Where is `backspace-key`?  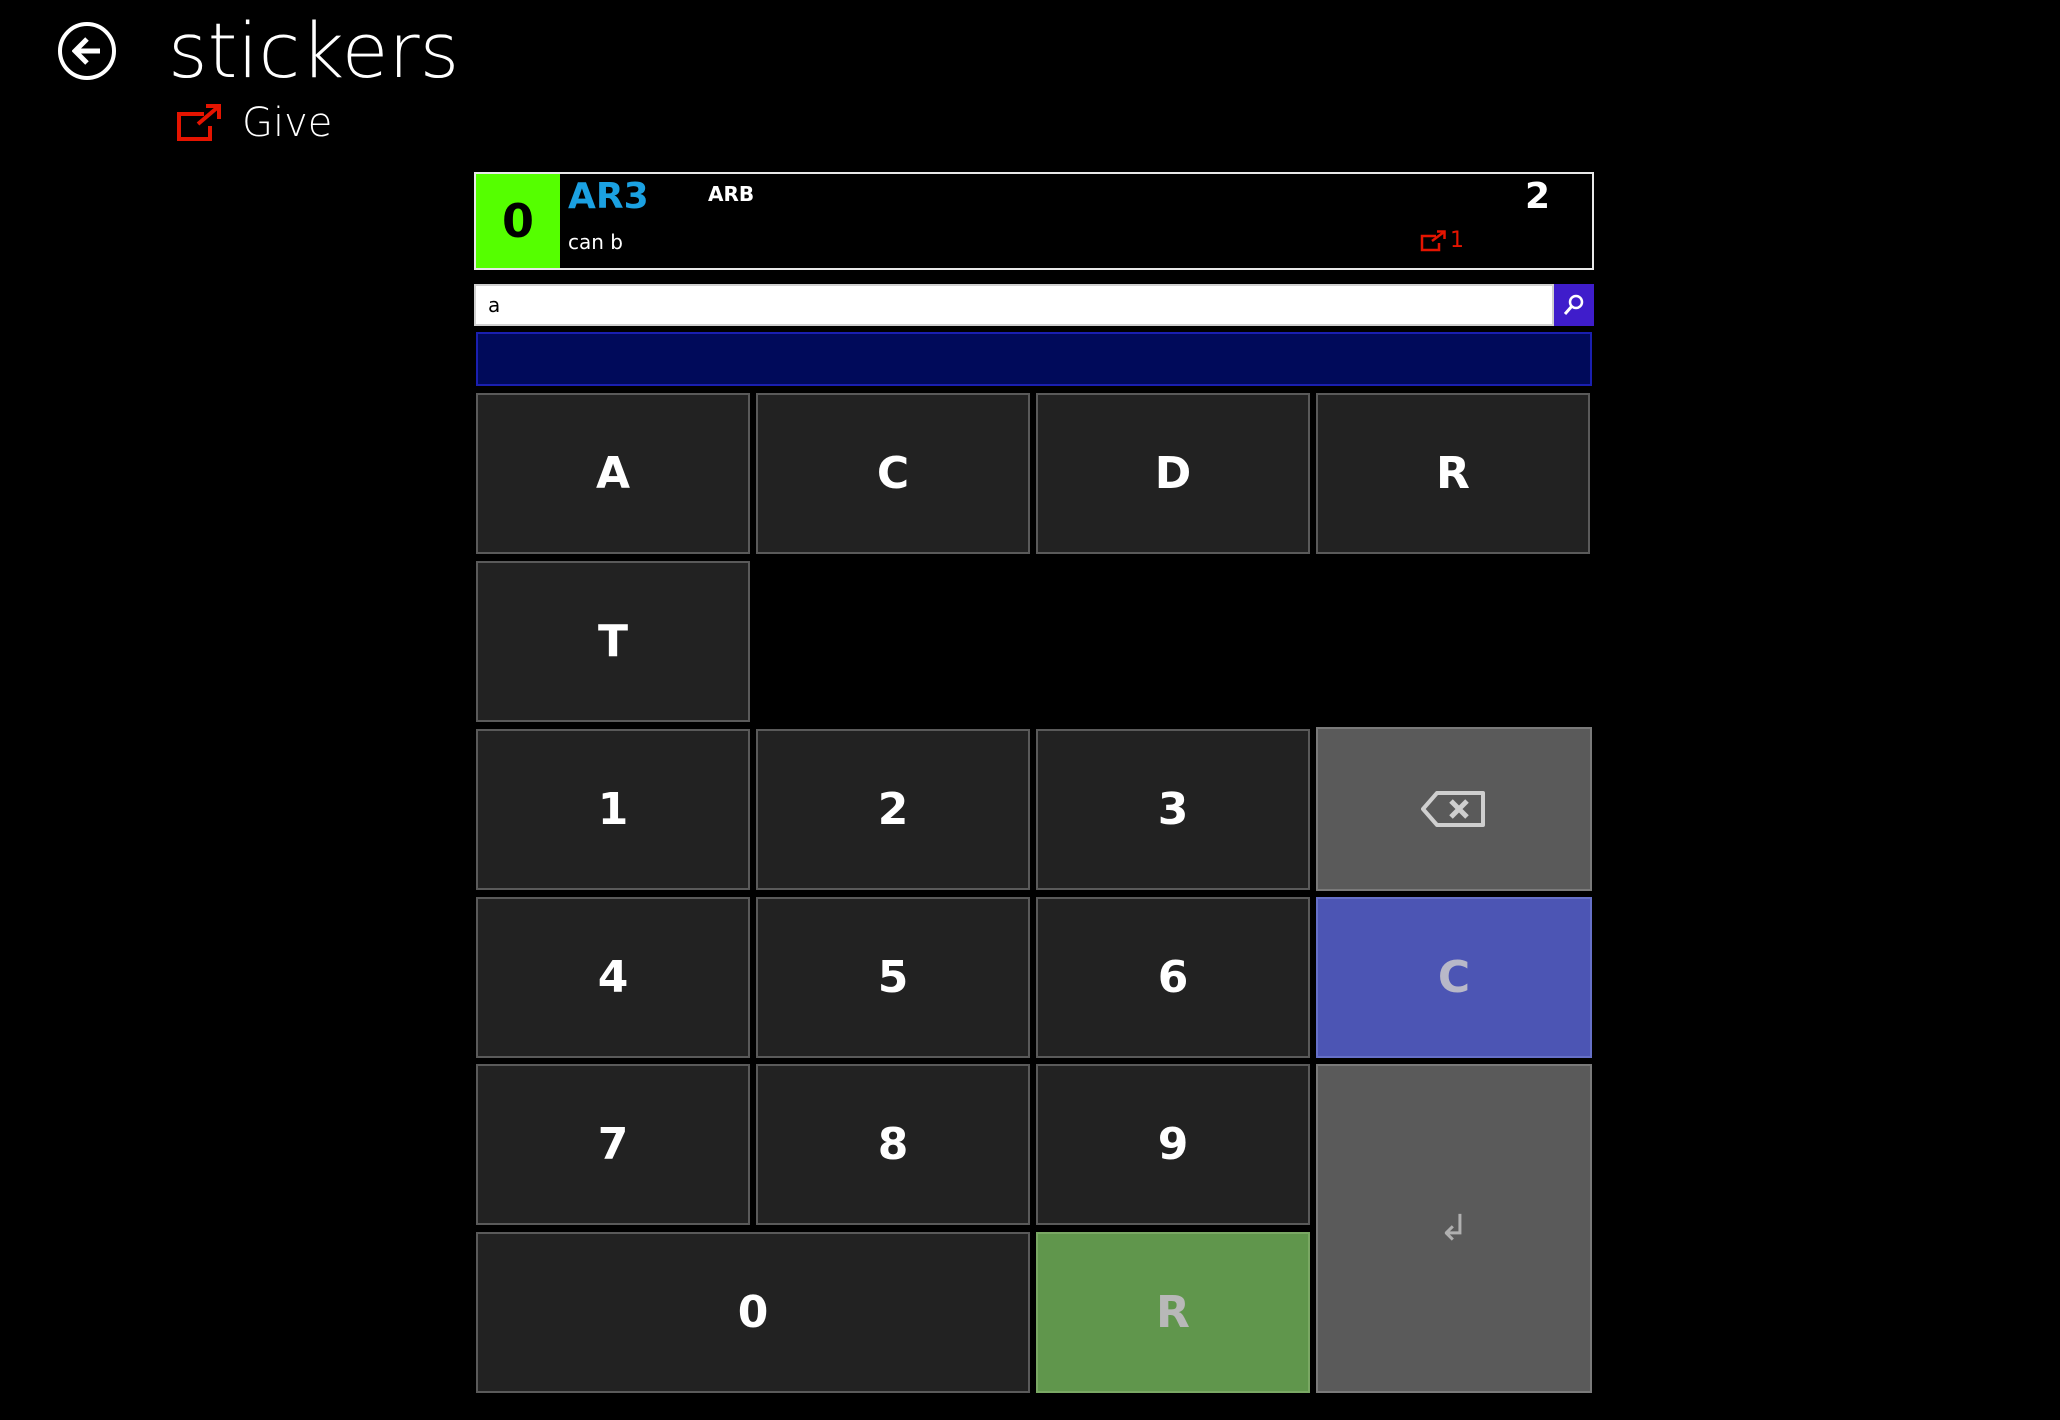 backspace-key is located at coordinates (1454, 809).